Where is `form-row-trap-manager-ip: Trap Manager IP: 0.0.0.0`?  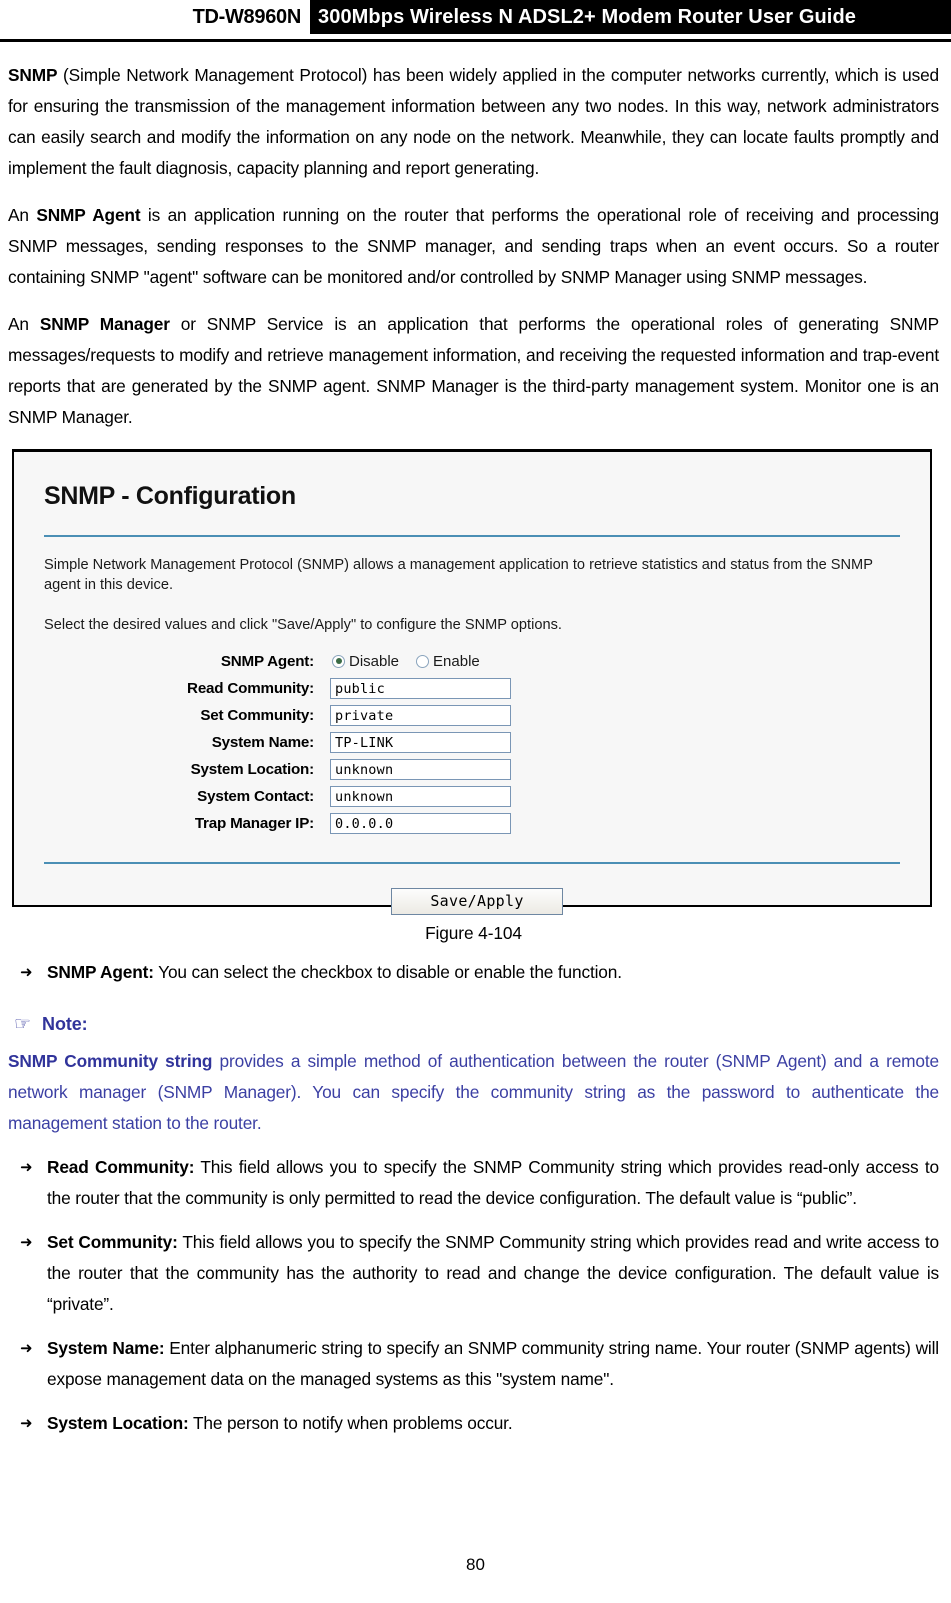
form-row-trap-manager-ip: Trap Manager IP: 0.0.0.0 is located at coordinates (472, 823).